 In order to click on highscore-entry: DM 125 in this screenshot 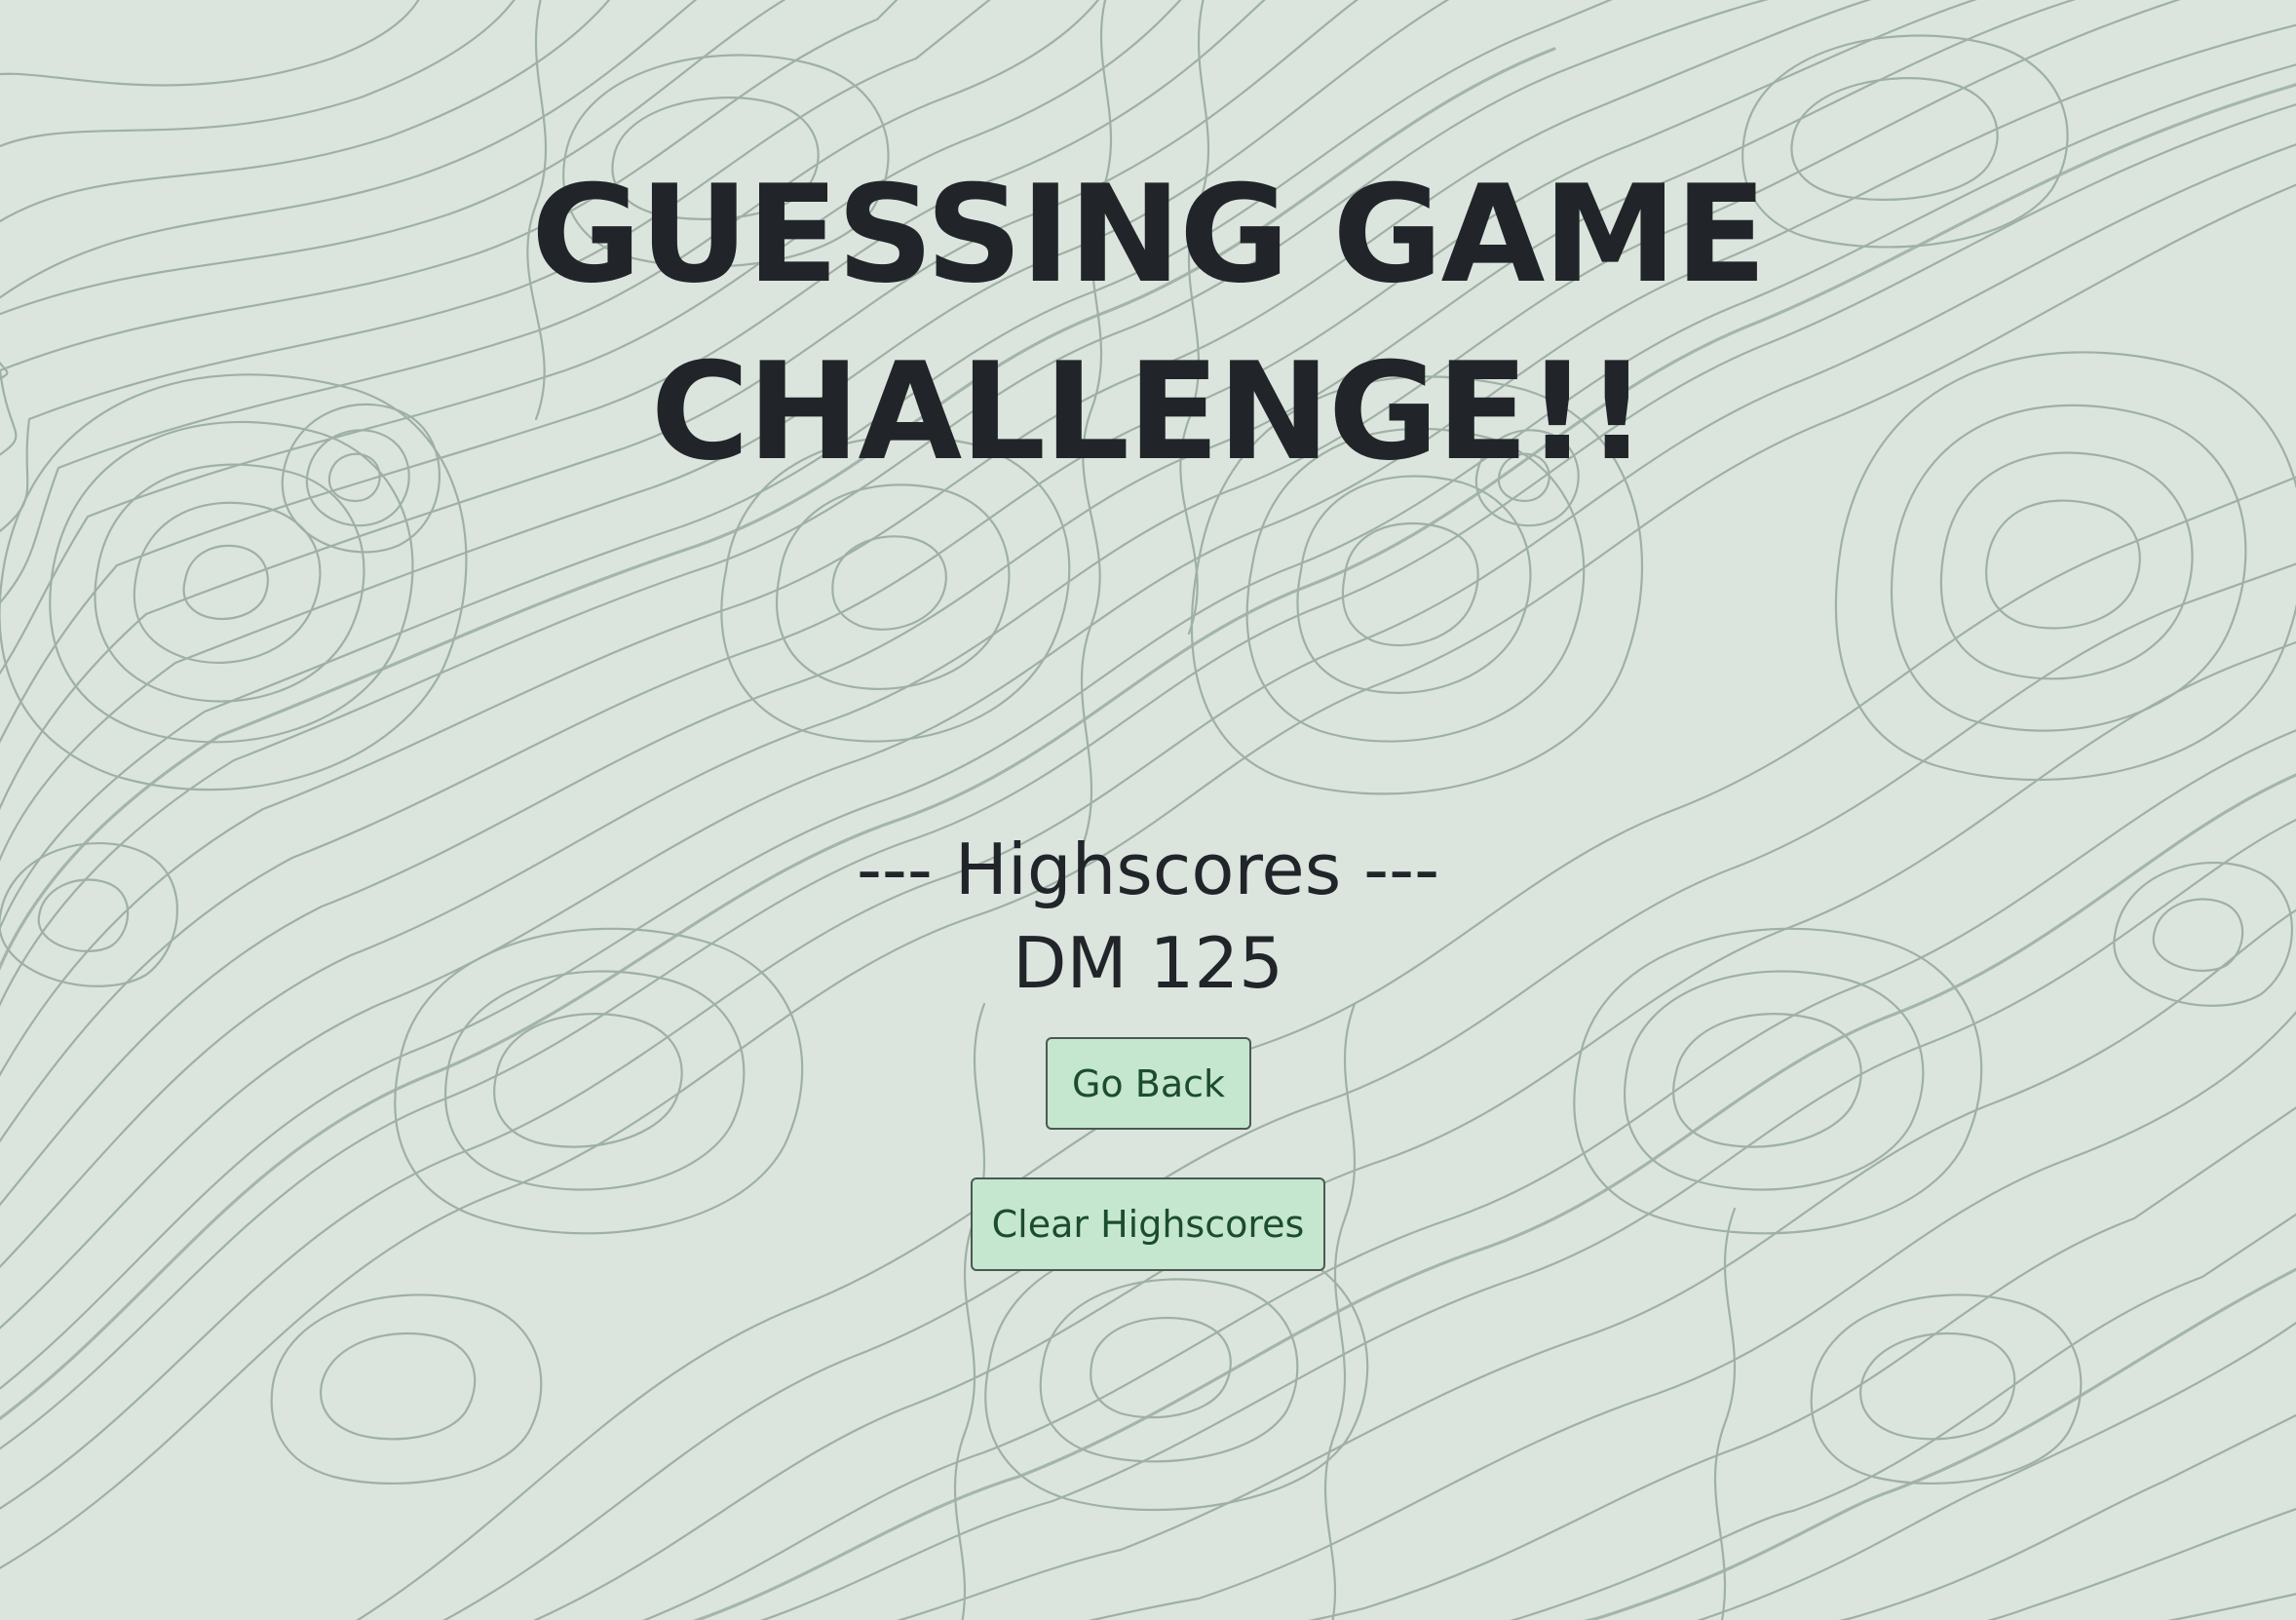, I will do `click(1148, 963)`.